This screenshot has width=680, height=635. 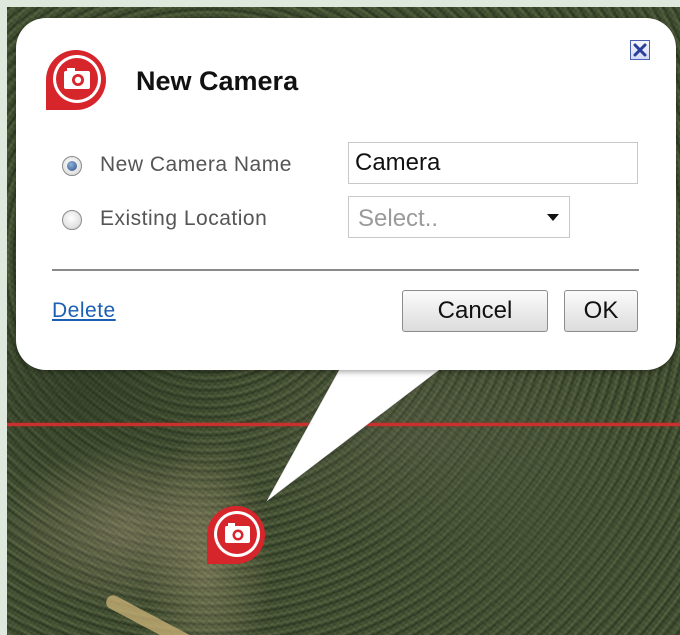 I want to click on cancel-button: Cancel, so click(x=475, y=311).